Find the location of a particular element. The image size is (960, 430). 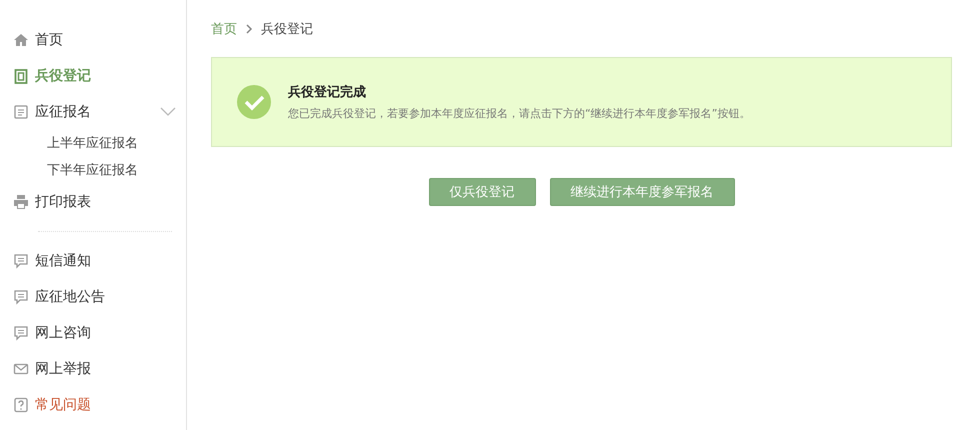

clipboard-icon is located at coordinates (21, 76).